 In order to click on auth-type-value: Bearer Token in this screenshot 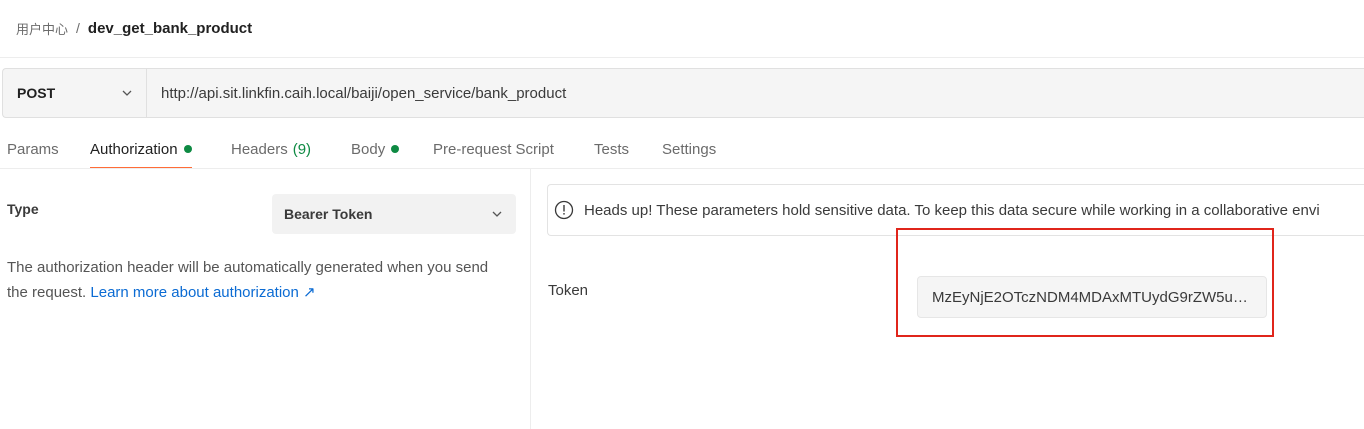, I will do `click(328, 214)`.